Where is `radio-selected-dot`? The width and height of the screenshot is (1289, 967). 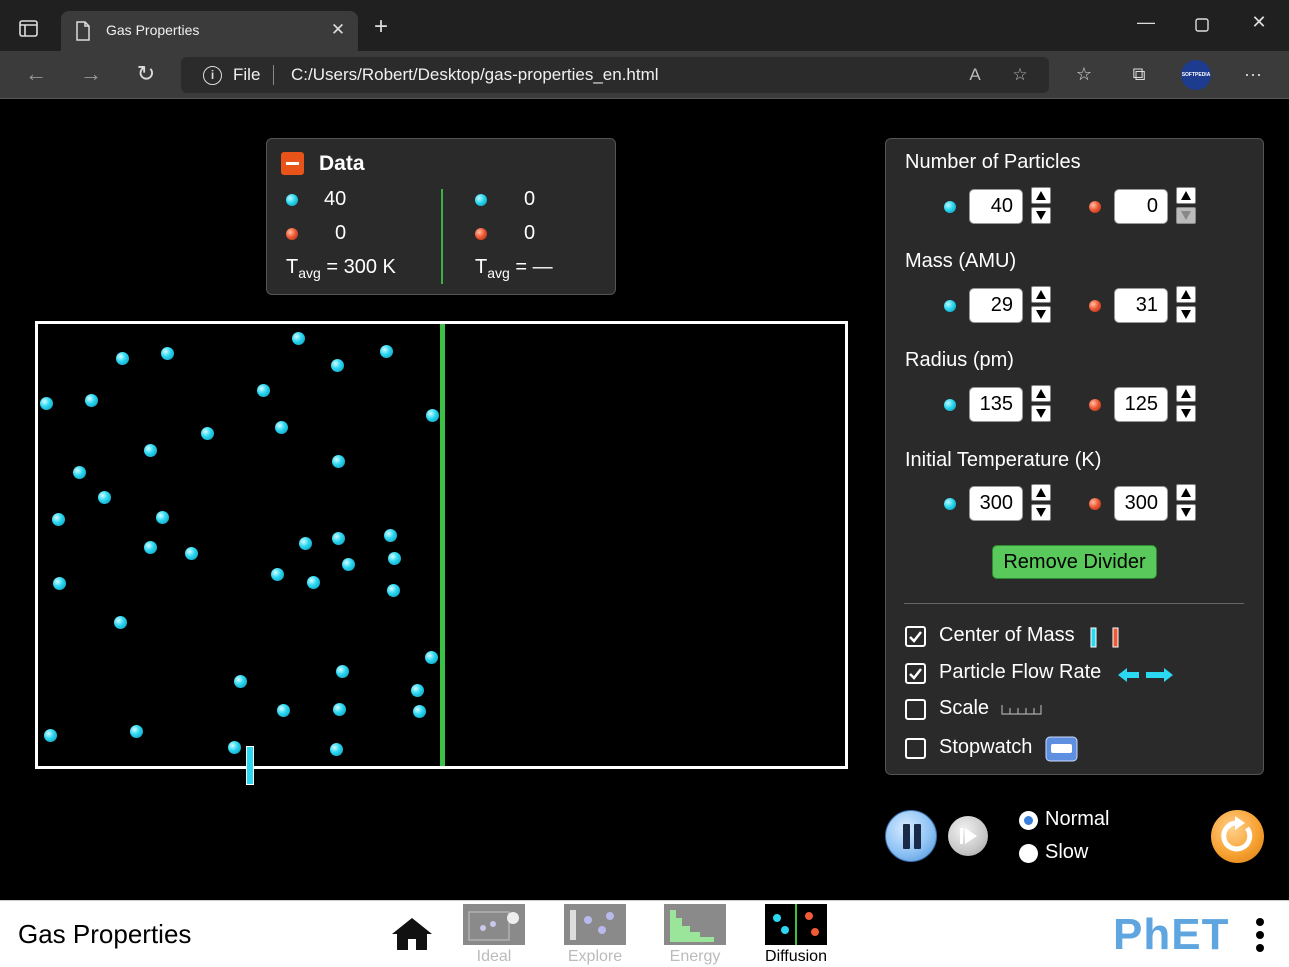
radio-selected-dot is located at coordinates (1028, 820).